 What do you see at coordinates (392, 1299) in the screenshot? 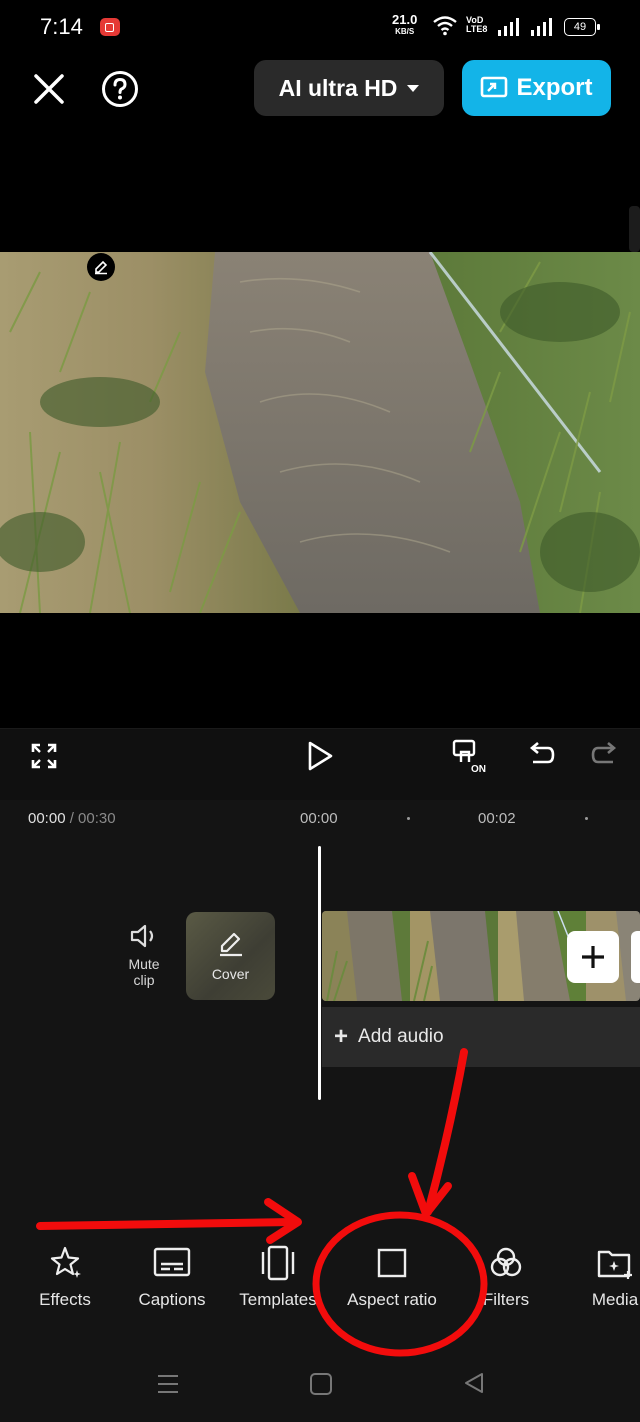
I see `tool-label: Aspect ratio` at bounding box center [392, 1299].